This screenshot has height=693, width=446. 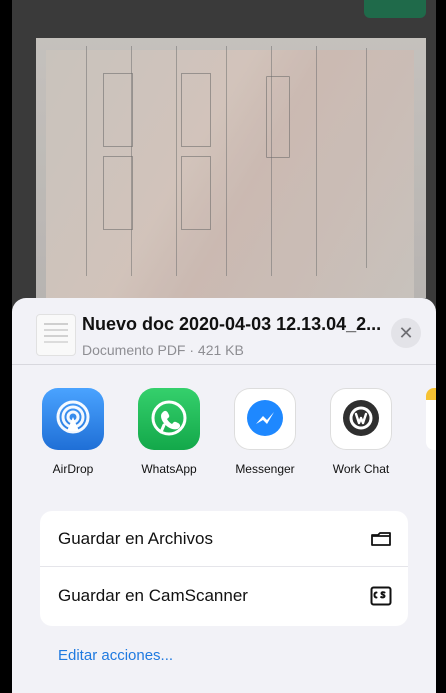 I want to click on messenger-icon, so click(x=265, y=419).